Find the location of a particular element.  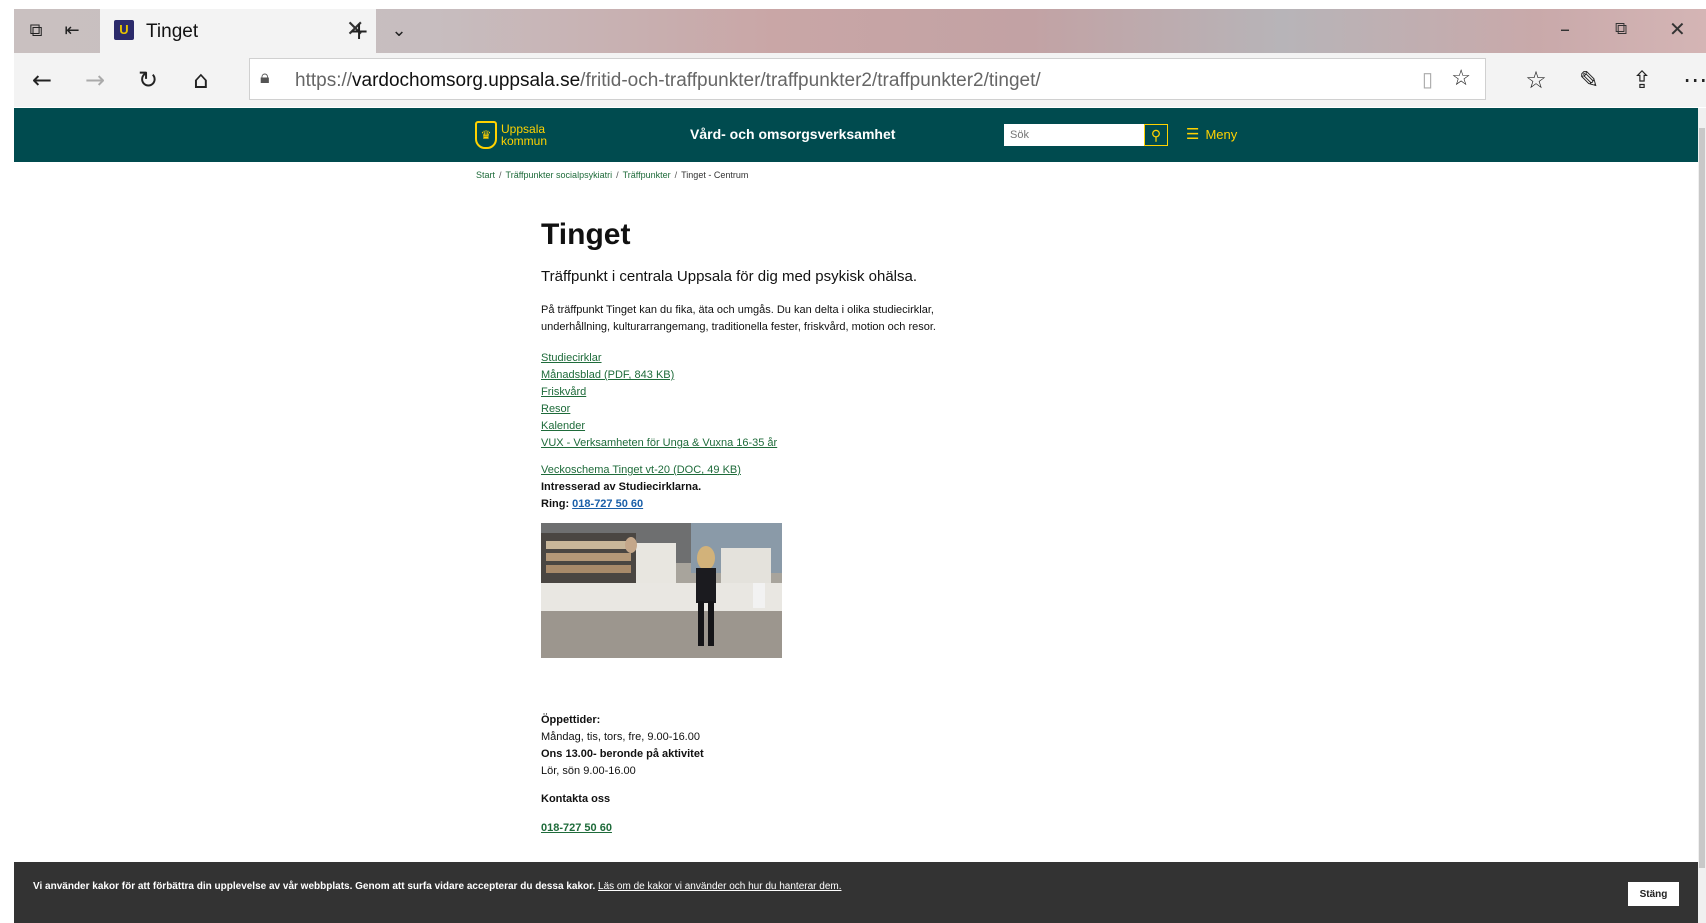

contact-phone: 018-727 50 60 is located at coordinates (801, 828).